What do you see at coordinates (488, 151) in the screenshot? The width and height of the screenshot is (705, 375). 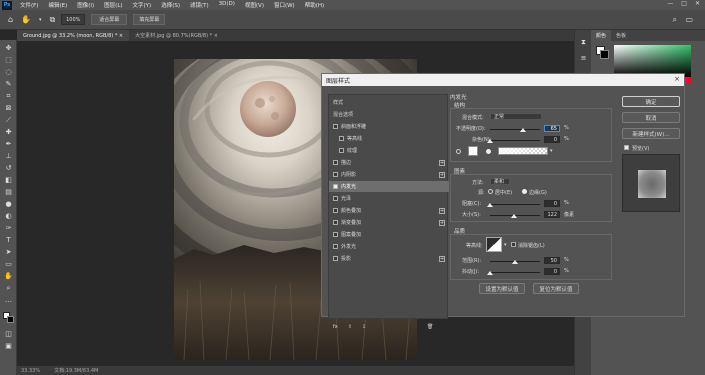 I see `gradient-radio` at bounding box center [488, 151].